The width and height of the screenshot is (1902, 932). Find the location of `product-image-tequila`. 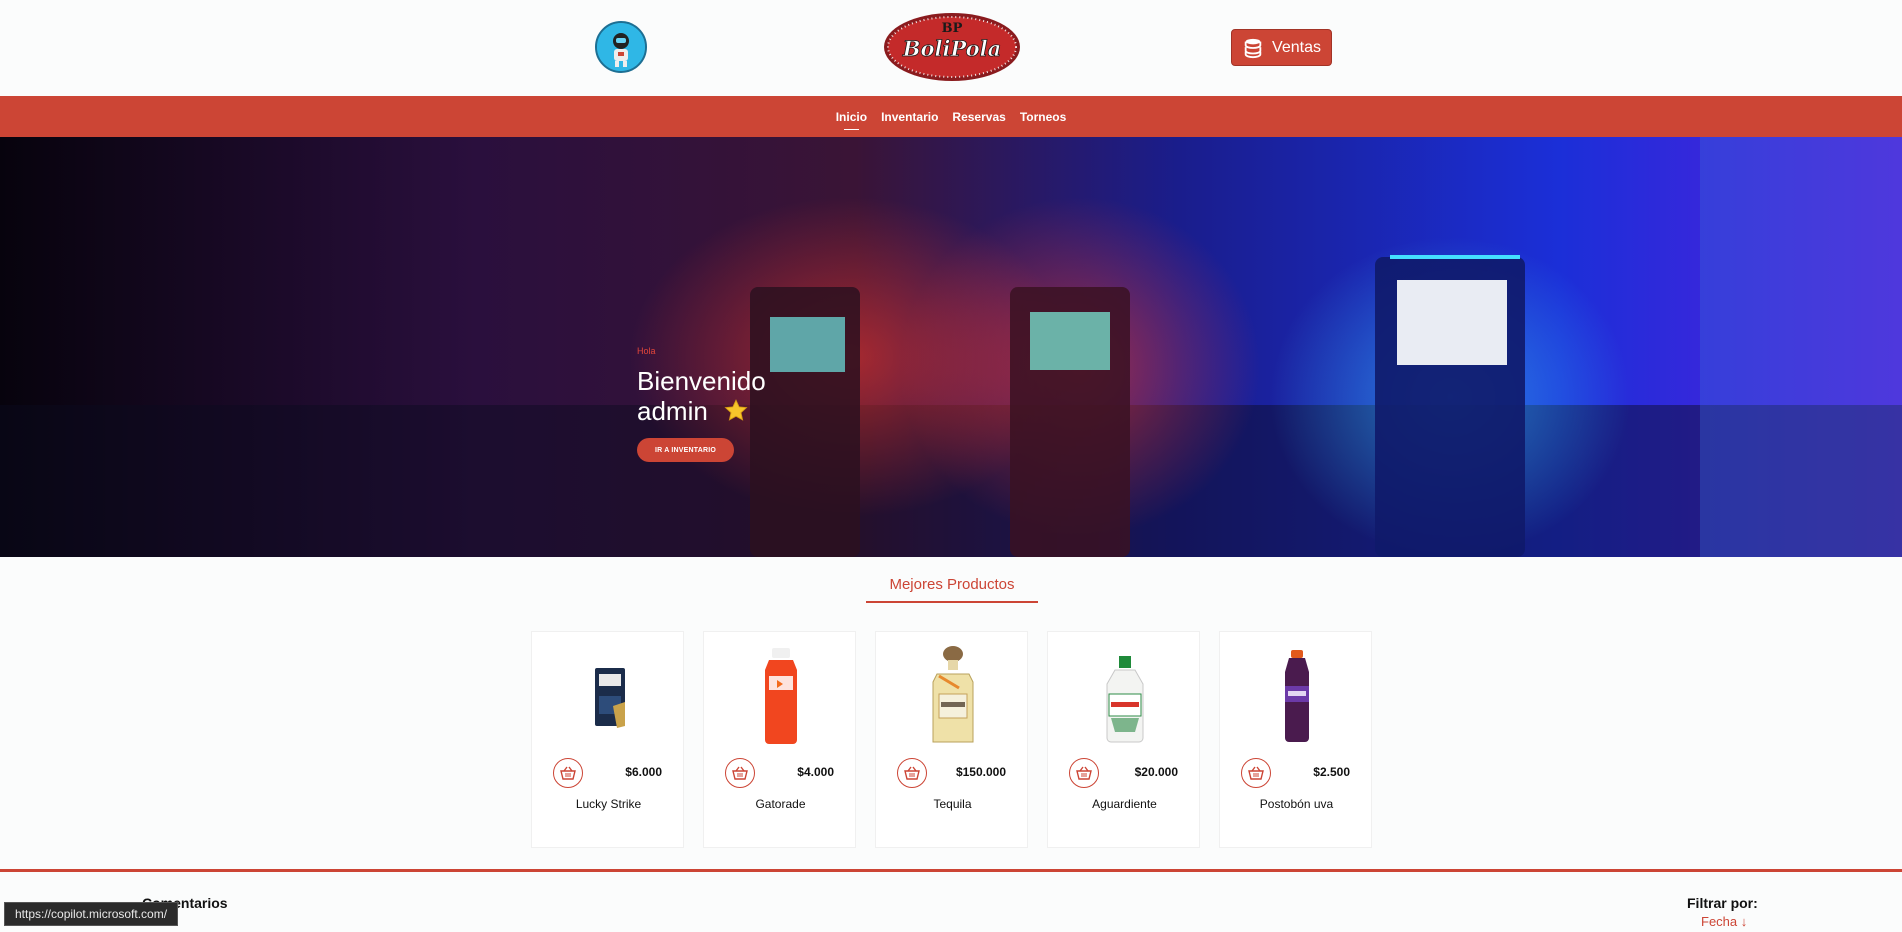

product-image-tequila is located at coordinates (952, 696).